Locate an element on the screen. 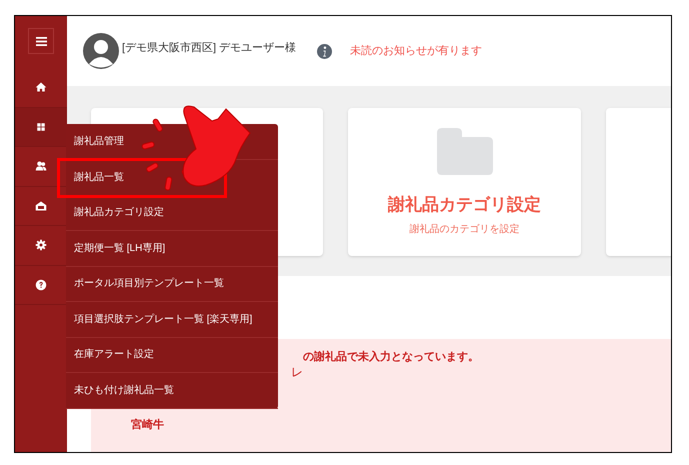 This screenshot has width=689, height=465. menu-item: ポータル項目別テンプレート一覧 is located at coordinates (172, 284).